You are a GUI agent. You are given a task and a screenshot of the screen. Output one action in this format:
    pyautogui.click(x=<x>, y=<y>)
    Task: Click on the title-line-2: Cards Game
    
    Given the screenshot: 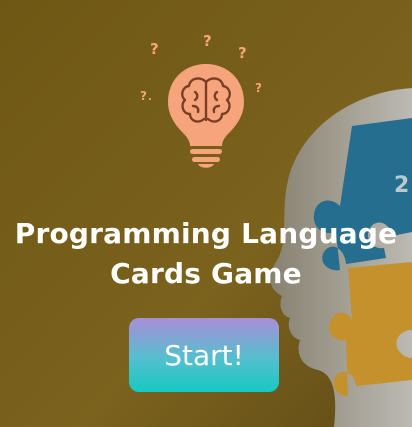 What is the action you would take?
    pyautogui.click(x=206, y=273)
    